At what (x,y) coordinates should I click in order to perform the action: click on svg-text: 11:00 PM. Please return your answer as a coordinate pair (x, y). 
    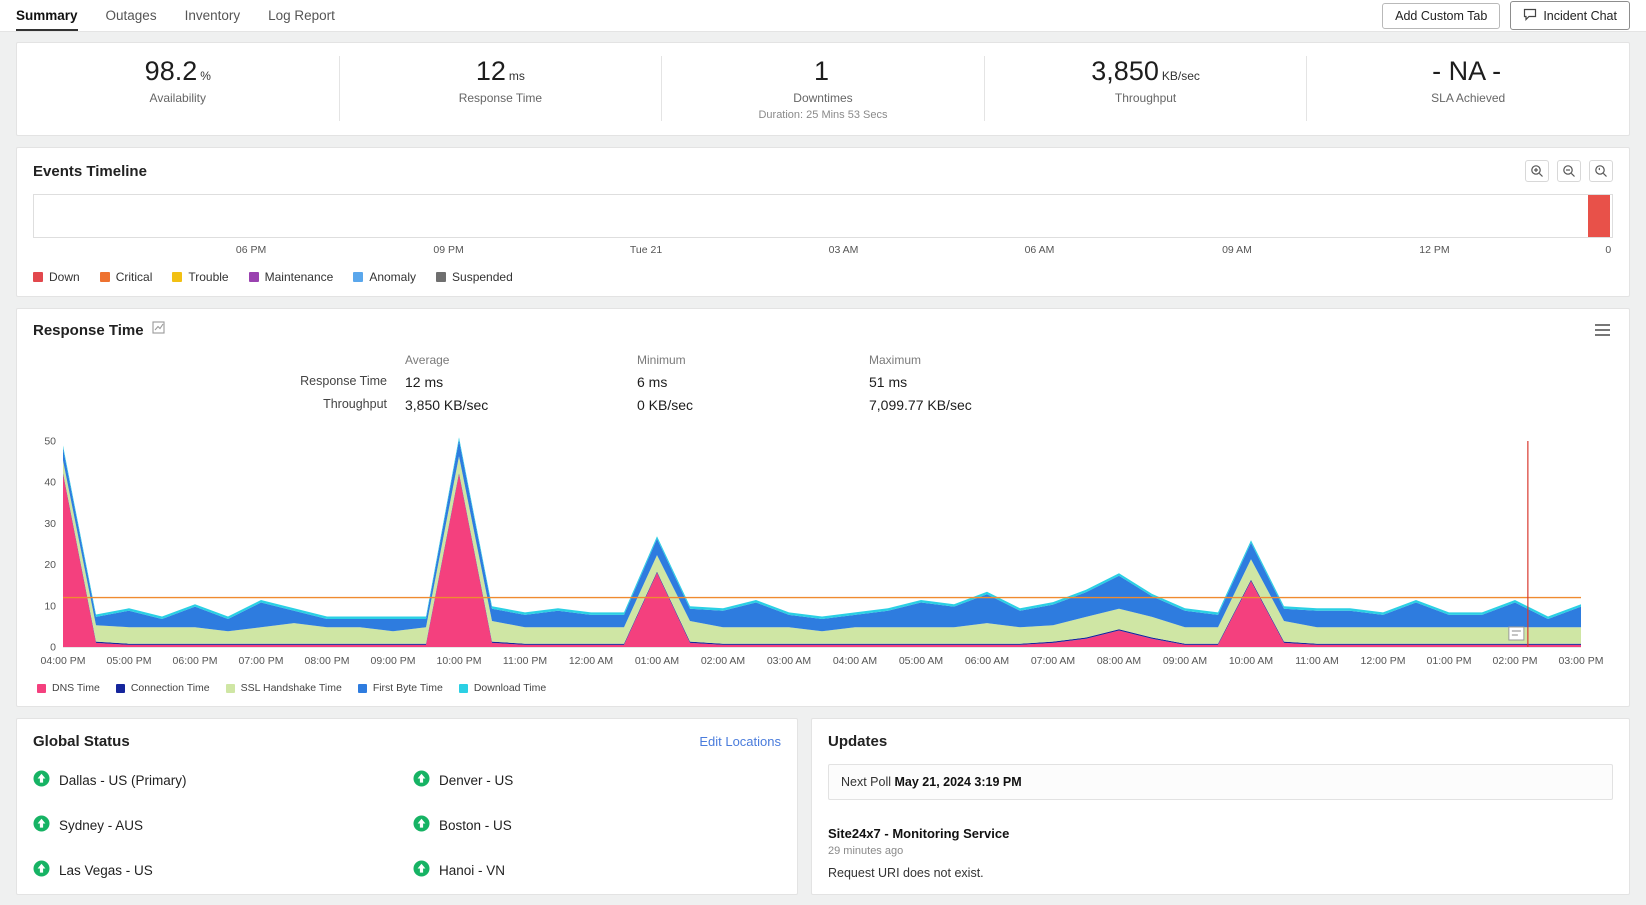
    Looking at the image, I should click on (525, 661).